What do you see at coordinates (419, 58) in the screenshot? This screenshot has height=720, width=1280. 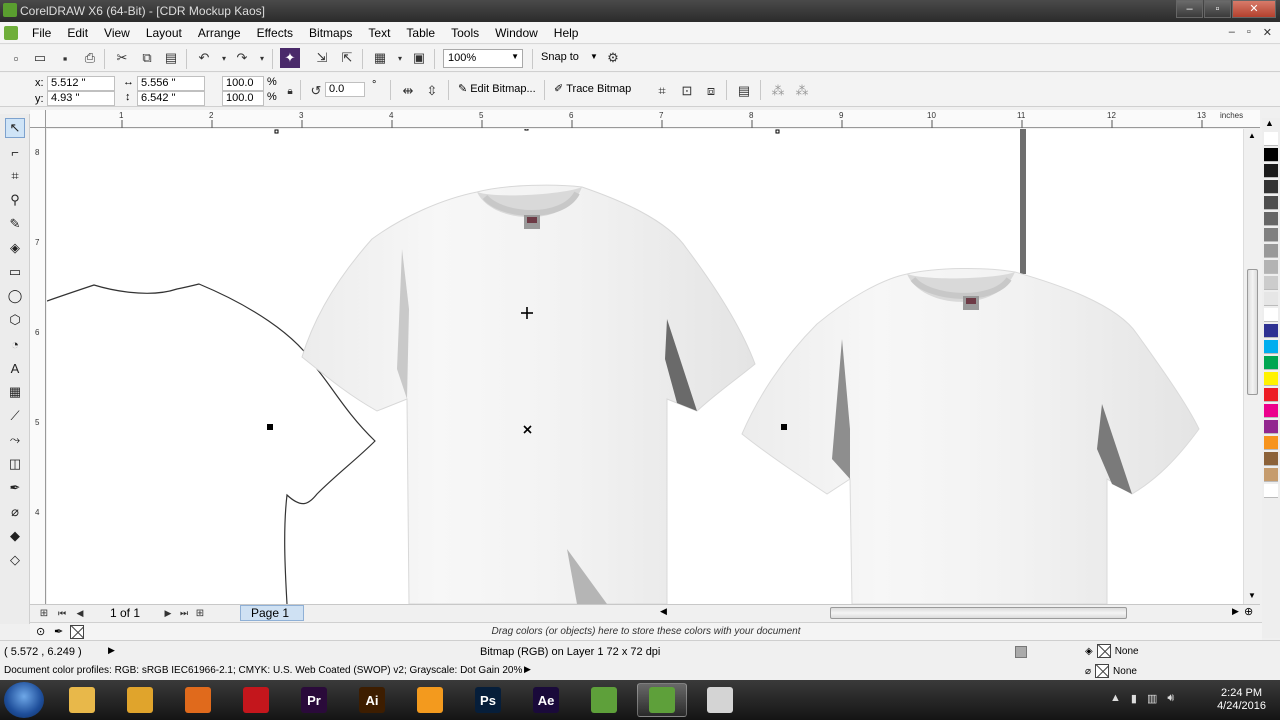 I see `welcome-screen-icon: ▣` at bounding box center [419, 58].